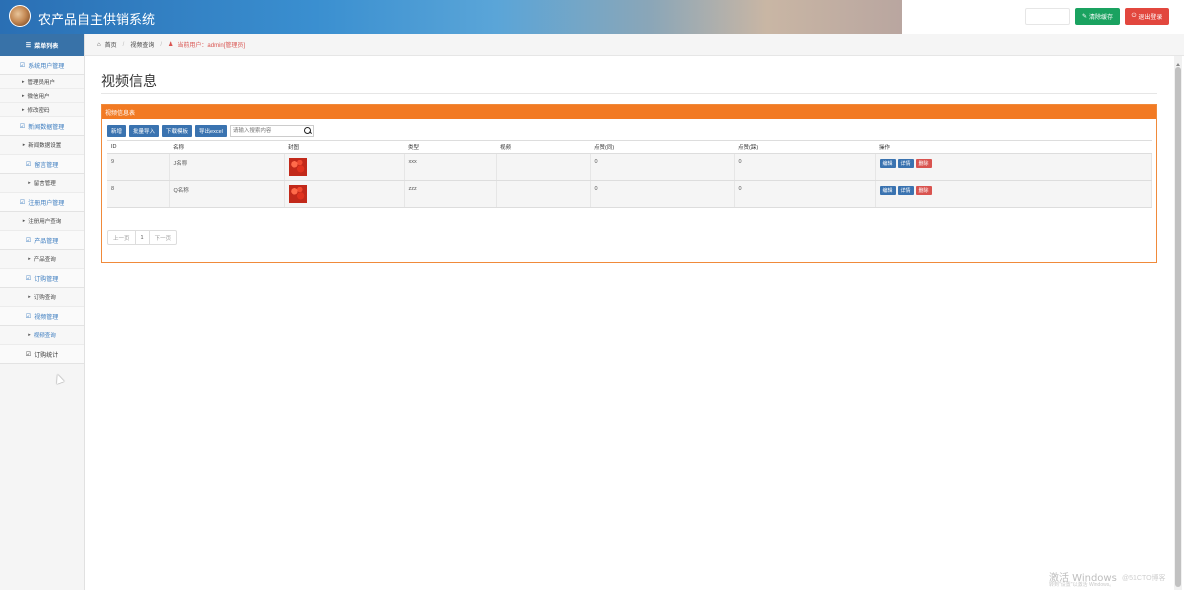  Describe the element at coordinates (543, 194) in the screenshot. I see `cell-video` at that location.